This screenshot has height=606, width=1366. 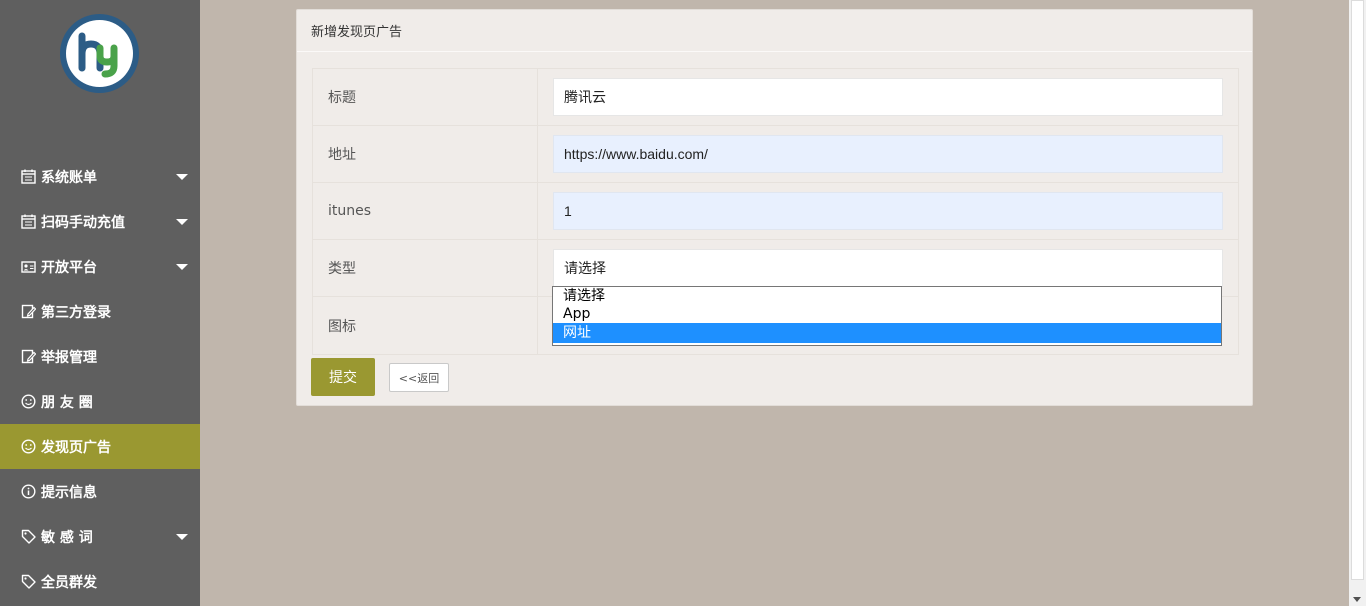 I want to click on sidebar-item-label: 开放平台, so click(x=69, y=267).